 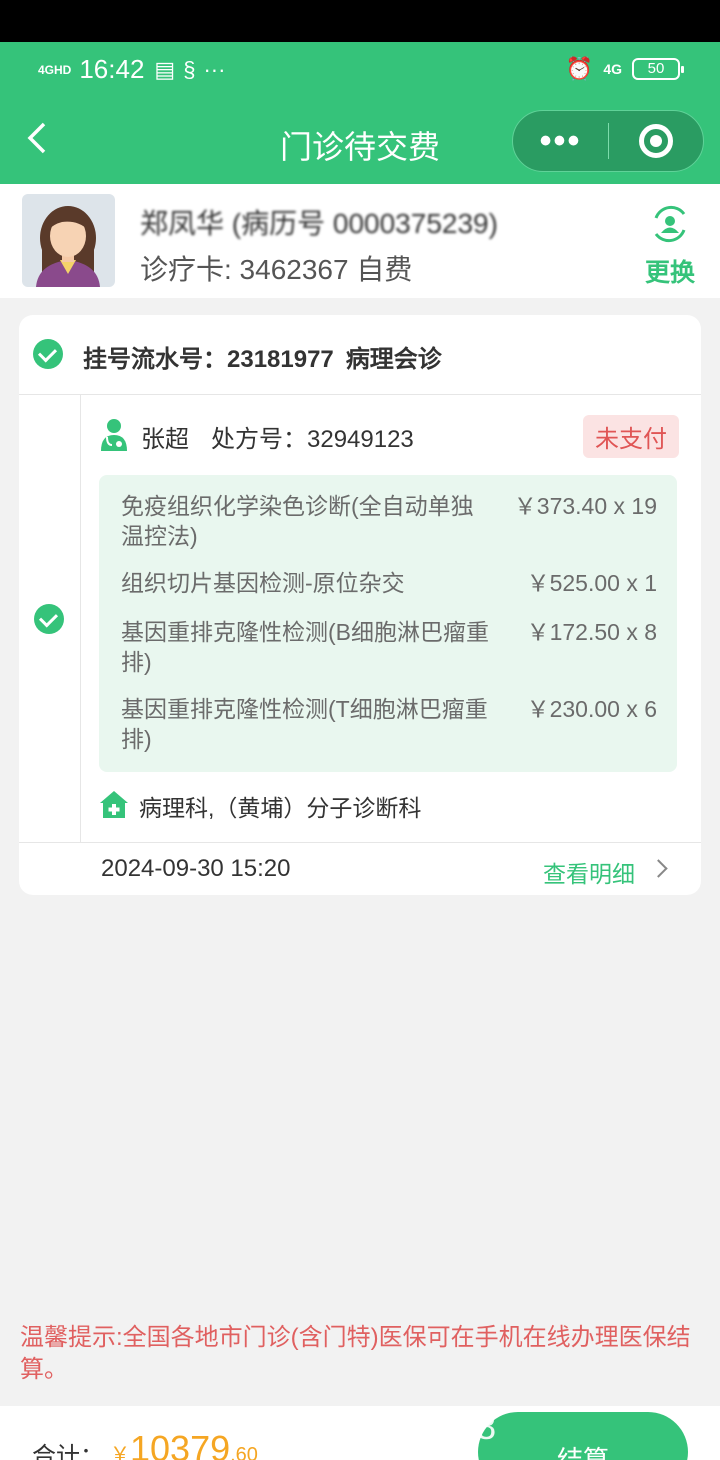 I want to click on registration-number: 挂号流水号：23181977, so click(x=208, y=359).